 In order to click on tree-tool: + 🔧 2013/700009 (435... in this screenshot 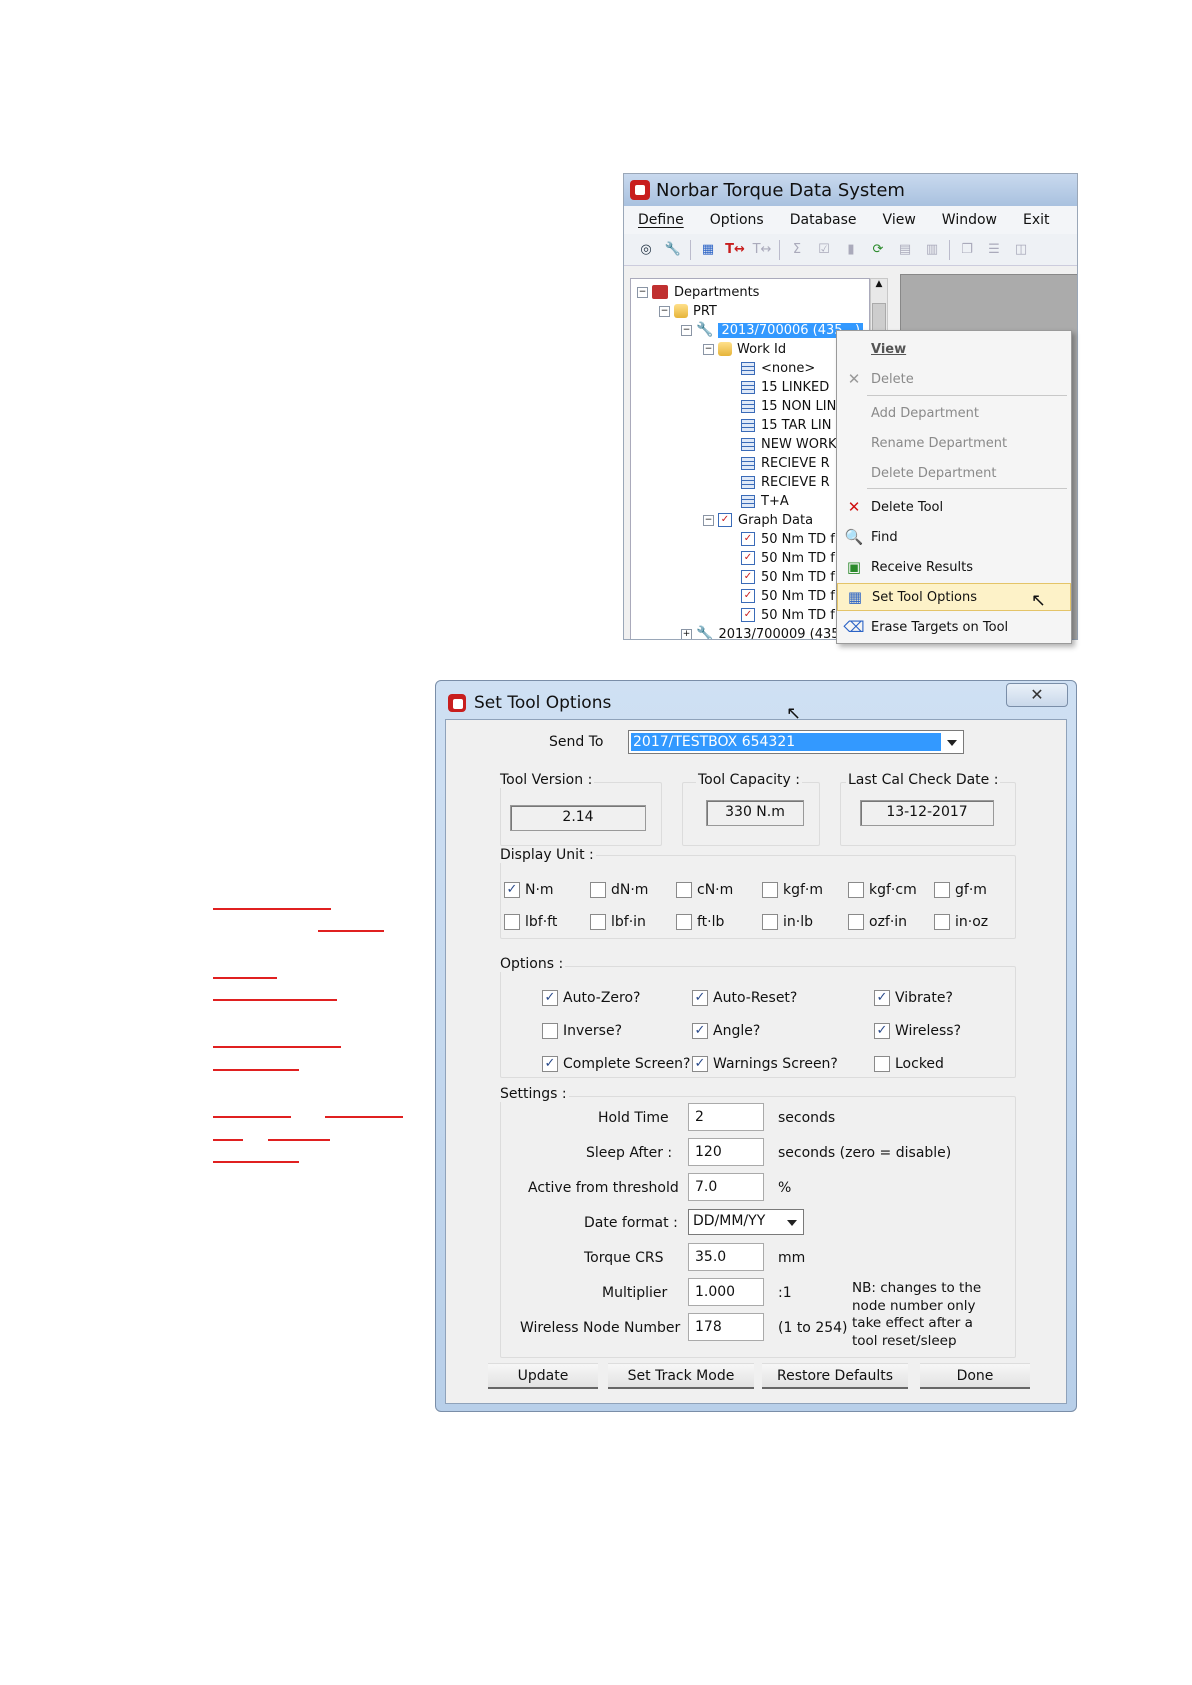, I will do `click(766, 632)`.